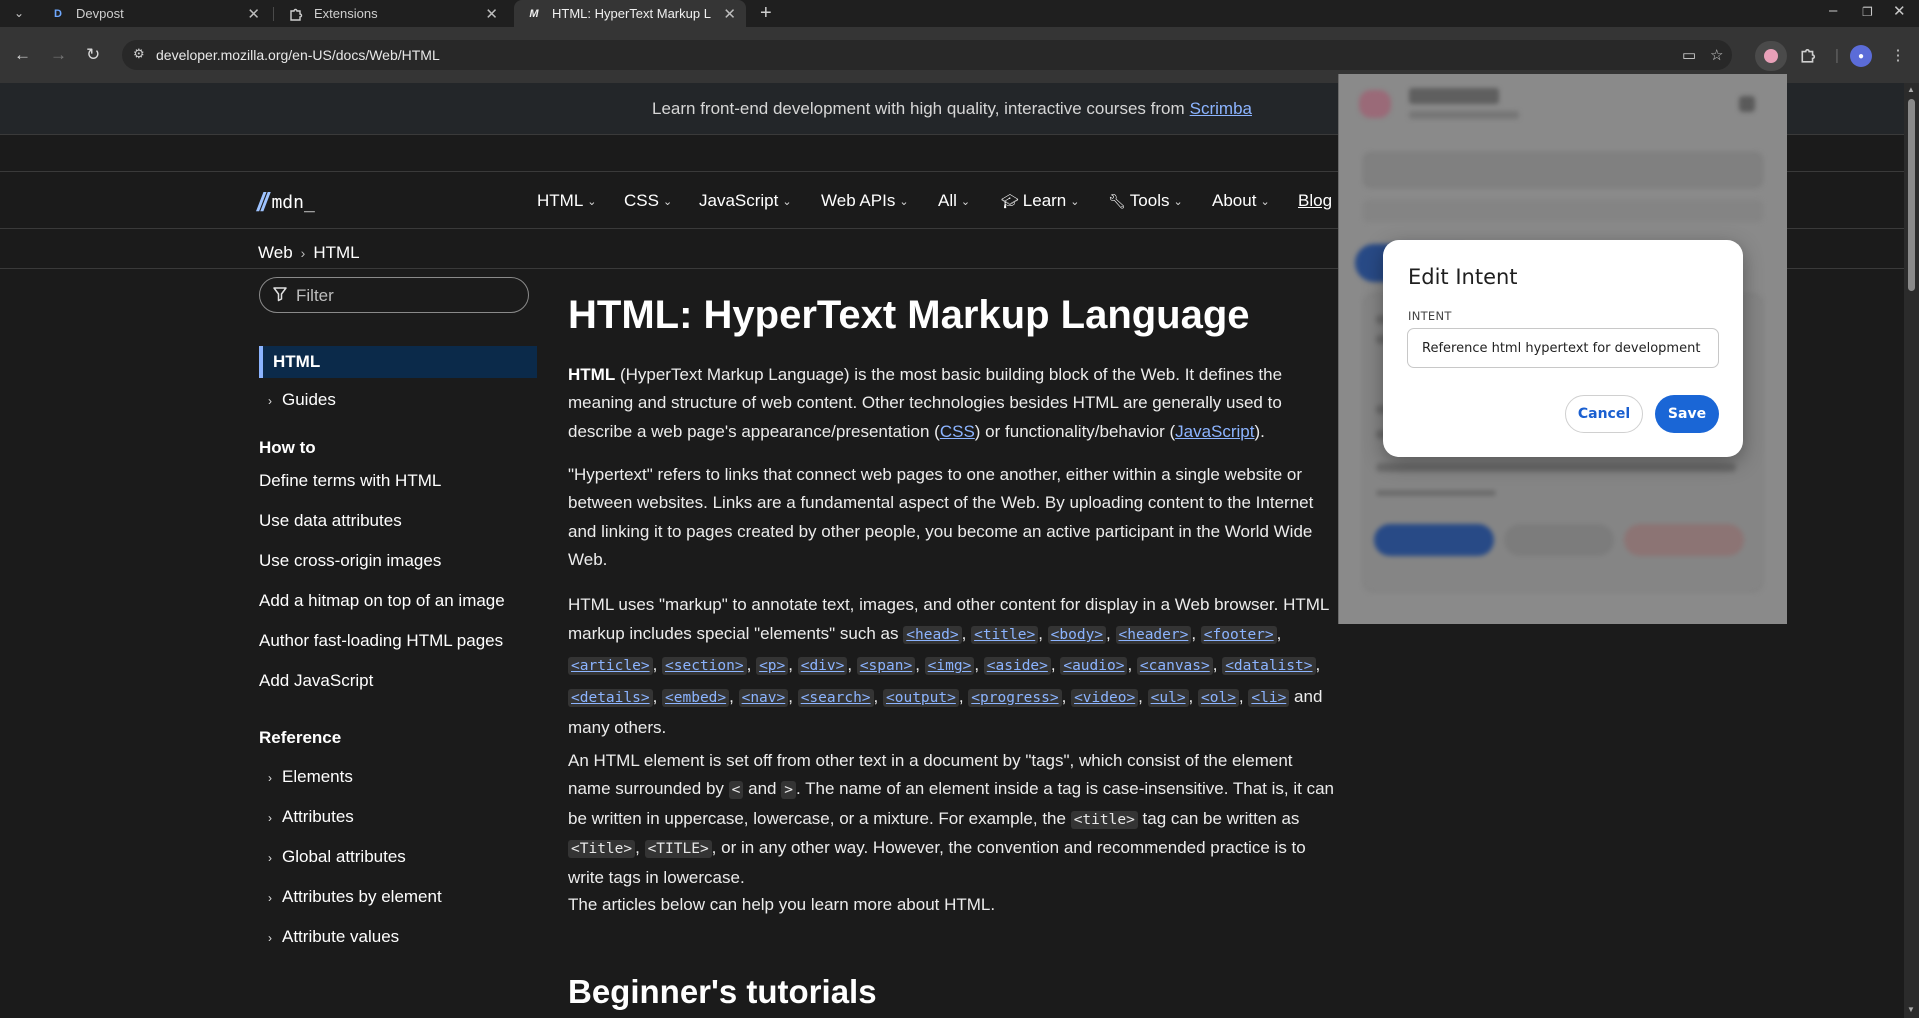  What do you see at coordinates (835, 697) in the screenshot?
I see `element-tag-link: <search>` at bounding box center [835, 697].